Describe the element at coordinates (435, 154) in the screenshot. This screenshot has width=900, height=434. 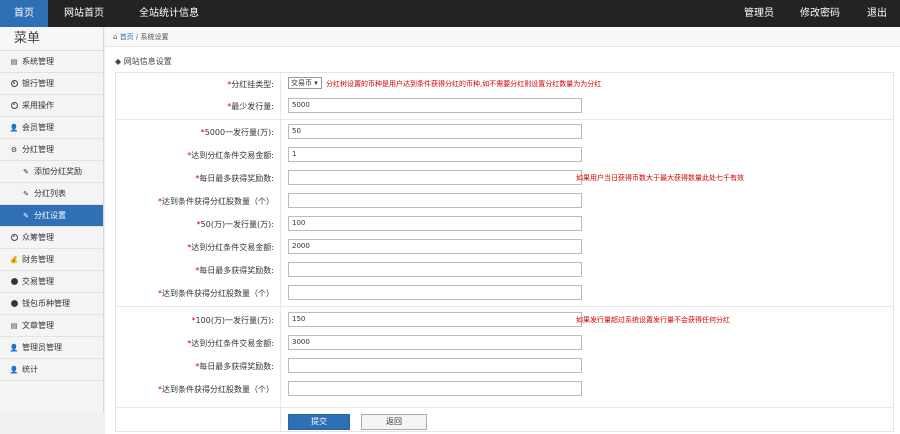
I see `tier1-amount-input: 1` at that location.